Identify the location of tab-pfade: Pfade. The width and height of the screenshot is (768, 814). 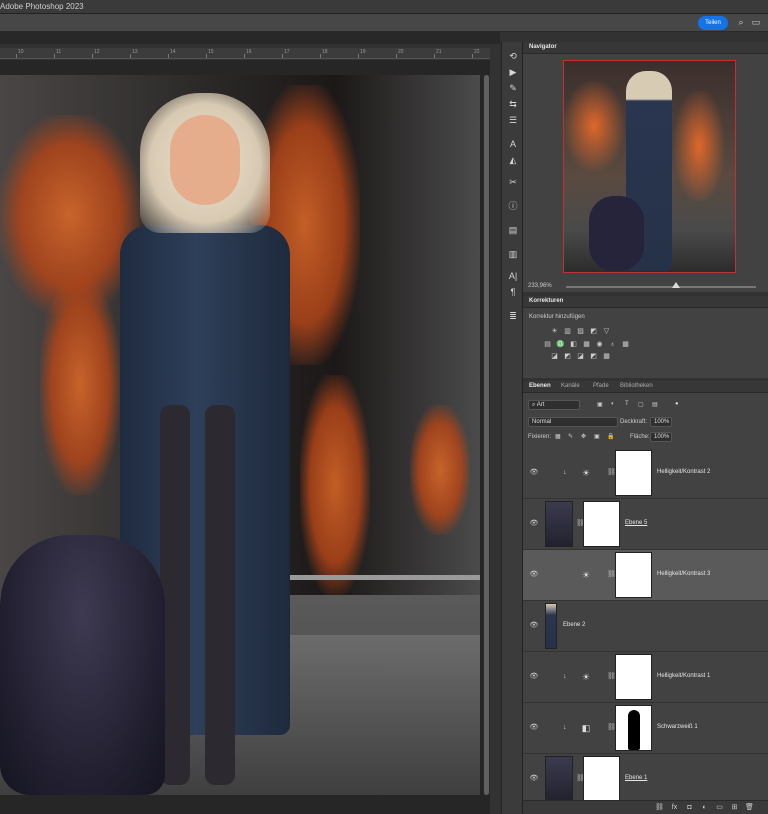
(601, 386).